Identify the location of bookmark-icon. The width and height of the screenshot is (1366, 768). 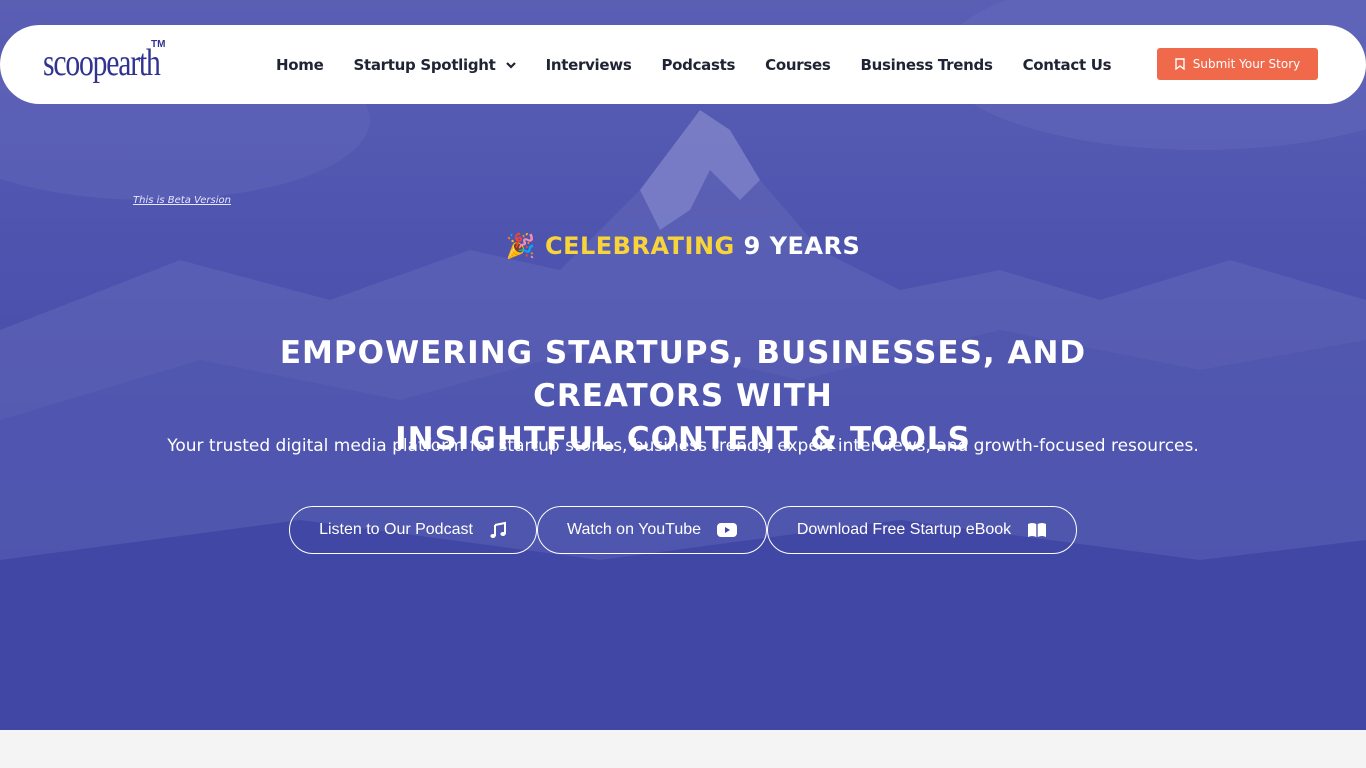
(1180, 64).